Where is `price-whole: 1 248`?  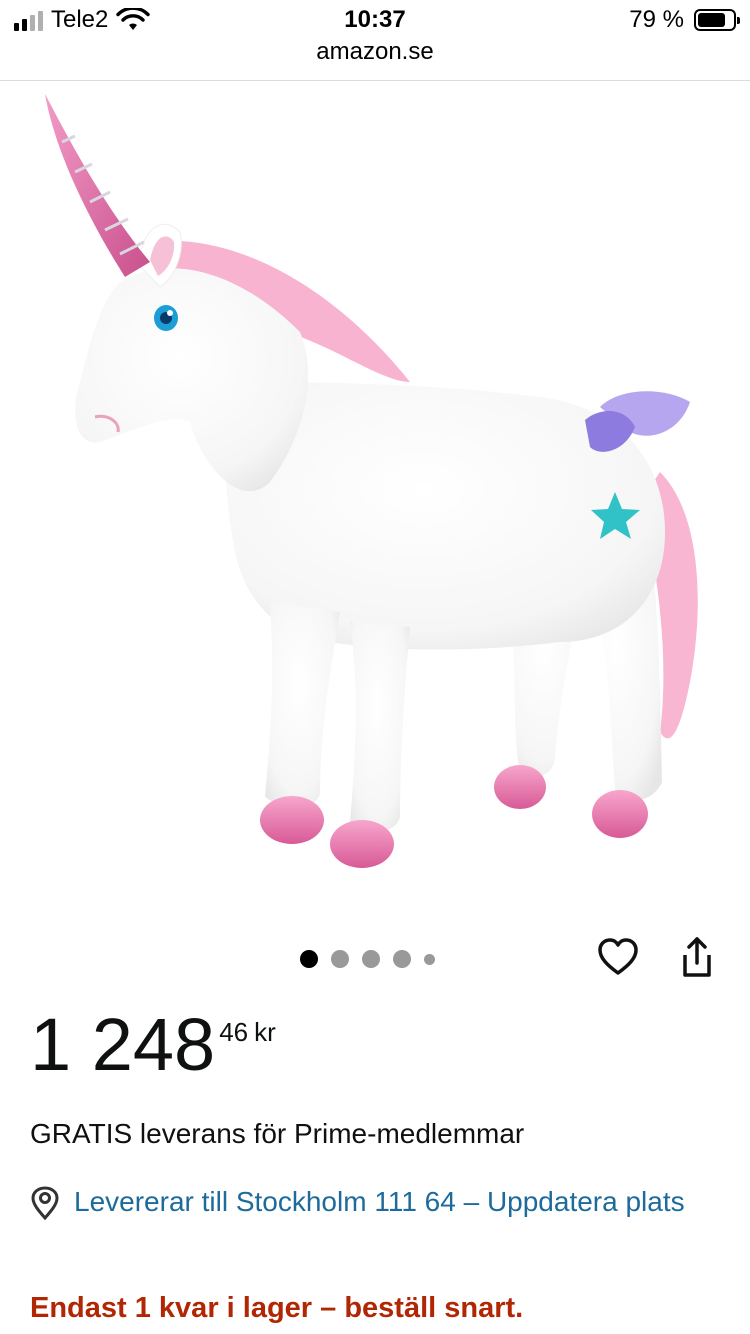 price-whole: 1 248 is located at coordinates (123, 1044).